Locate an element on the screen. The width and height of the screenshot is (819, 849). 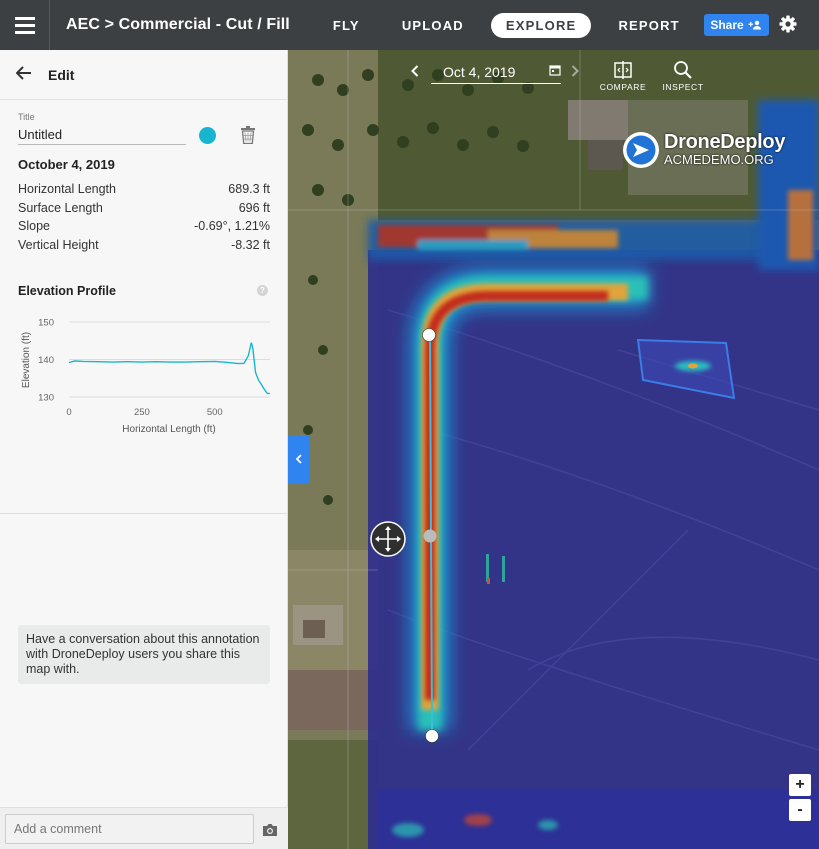
stat-label: Vertical Height is located at coordinates (58, 244).